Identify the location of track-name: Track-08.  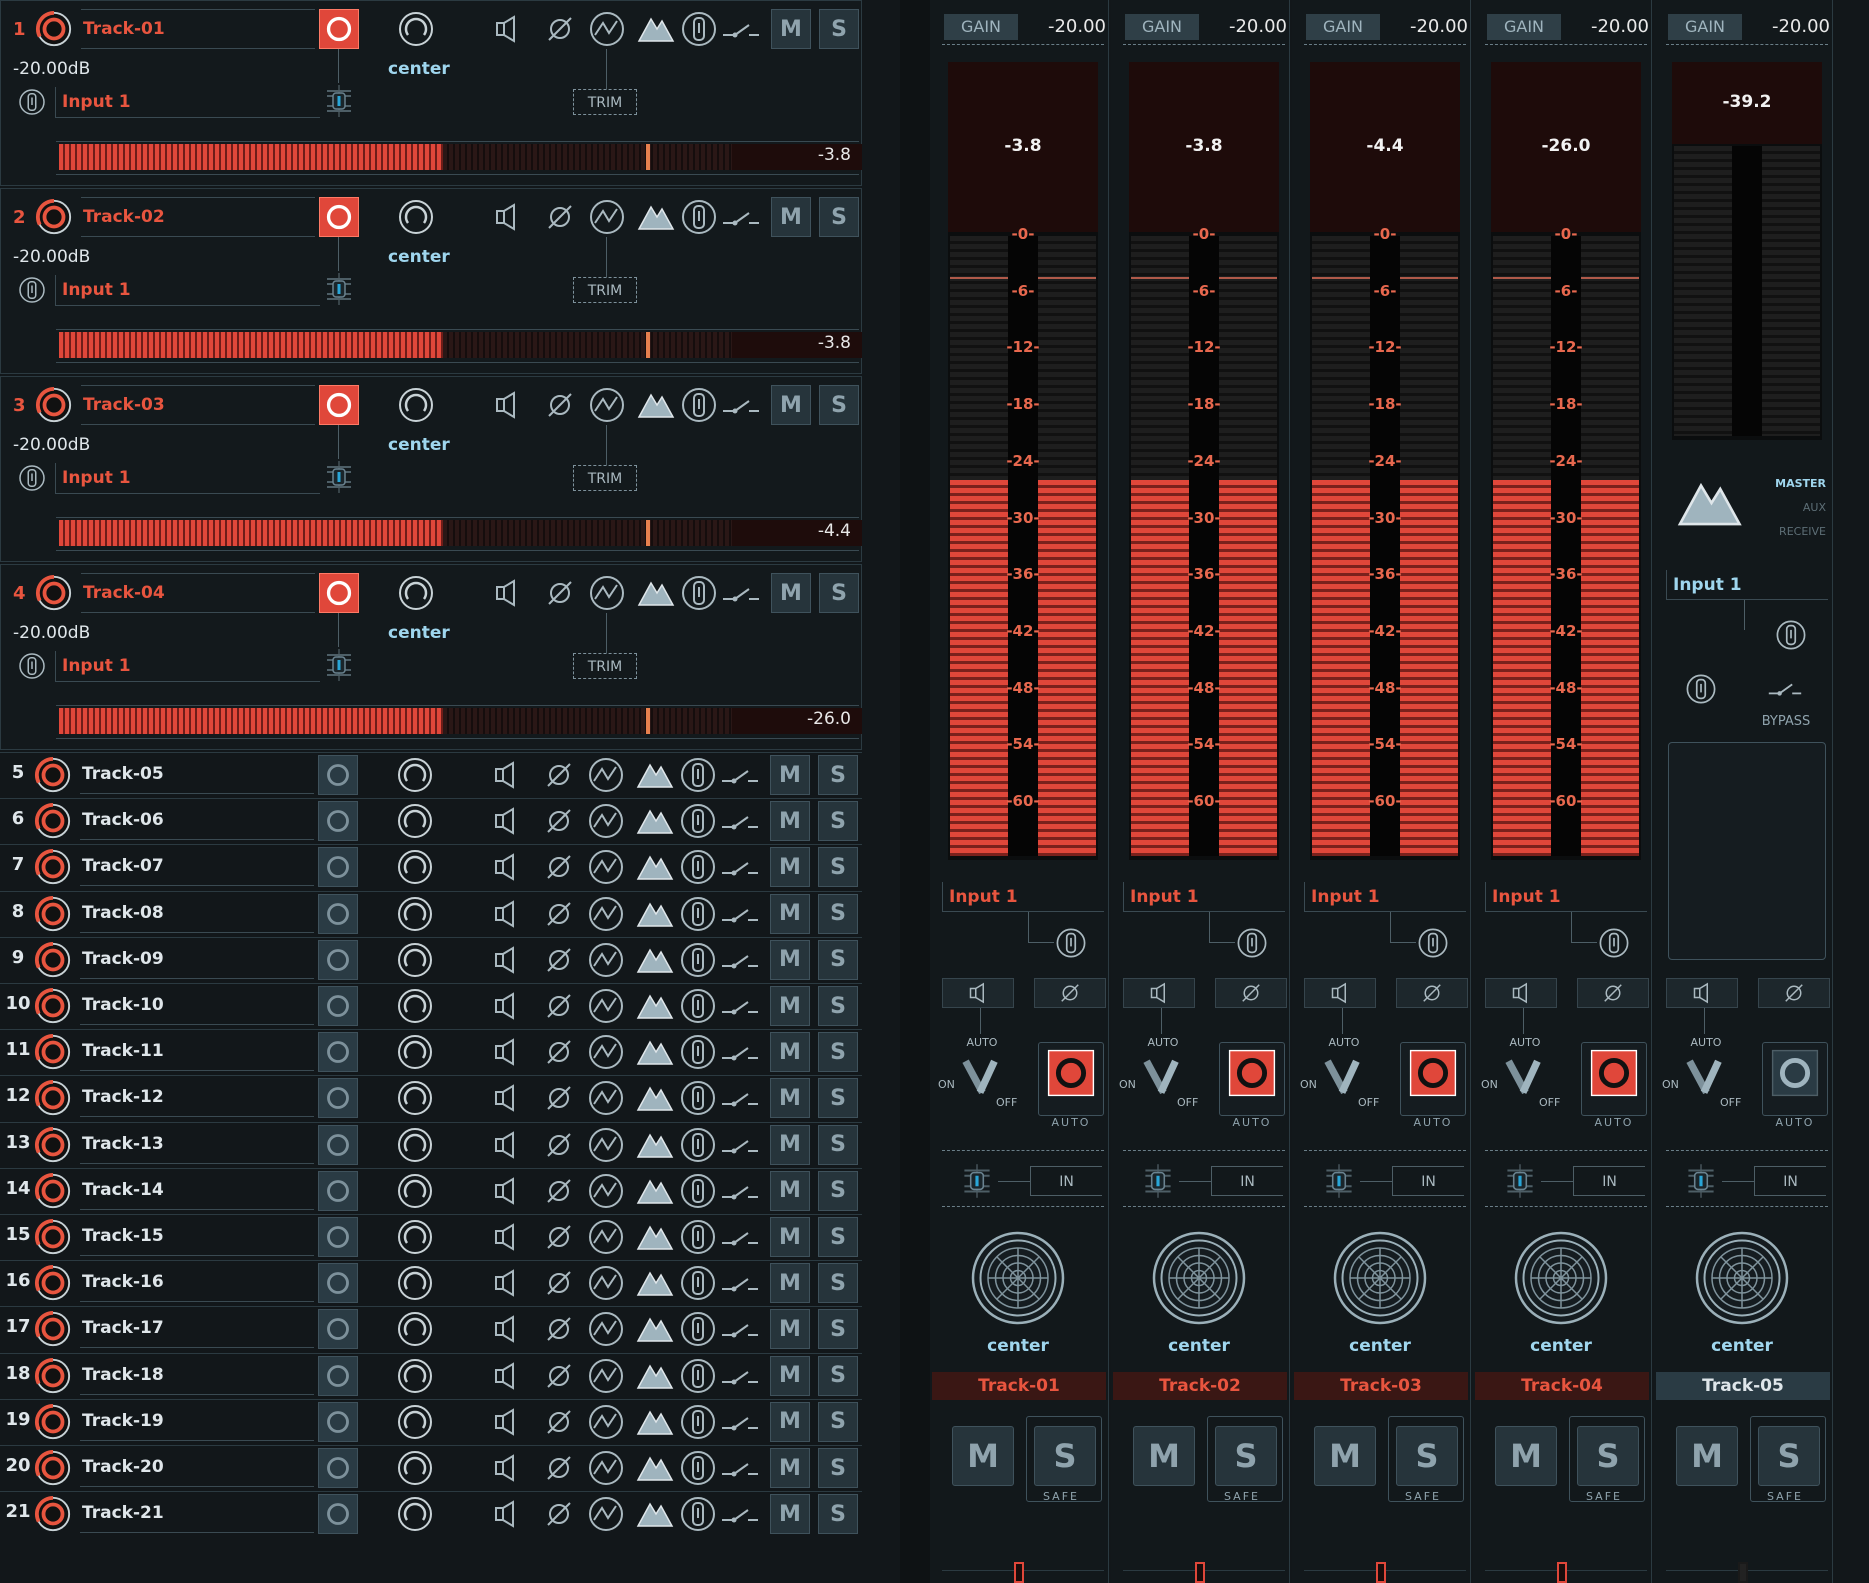
(197, 913).